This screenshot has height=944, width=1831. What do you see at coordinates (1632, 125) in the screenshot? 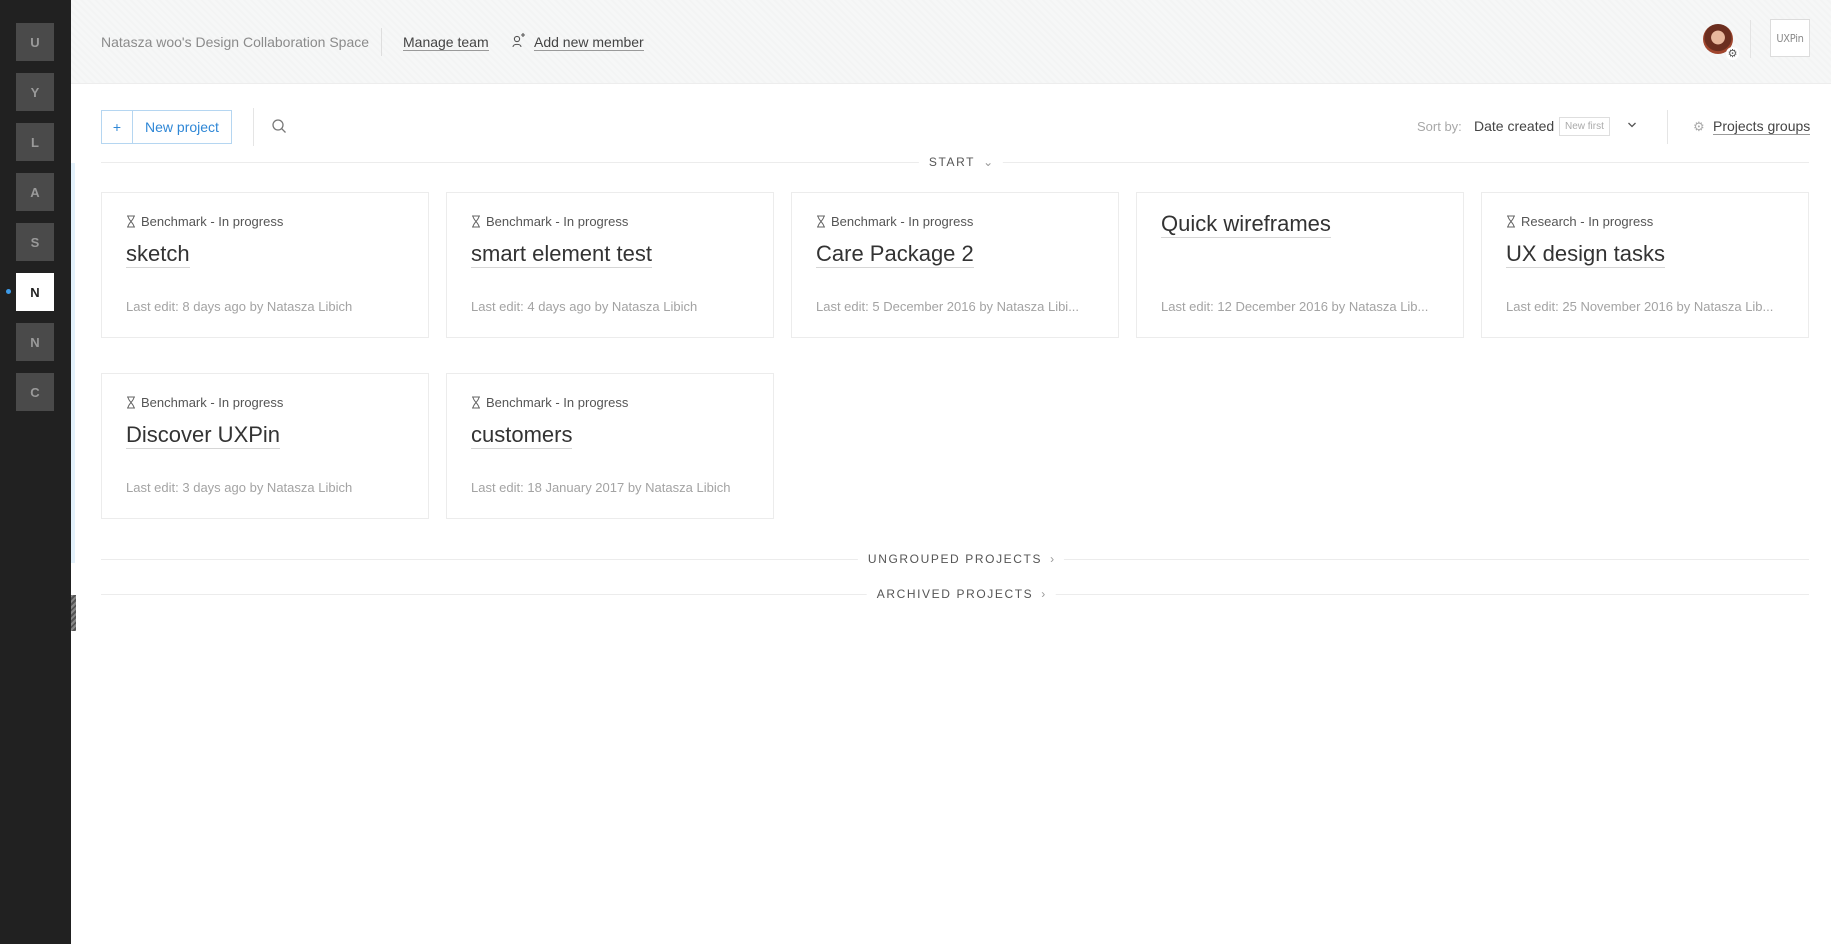
I see `chevron-down-icon` at bounding box center [1632, 125].